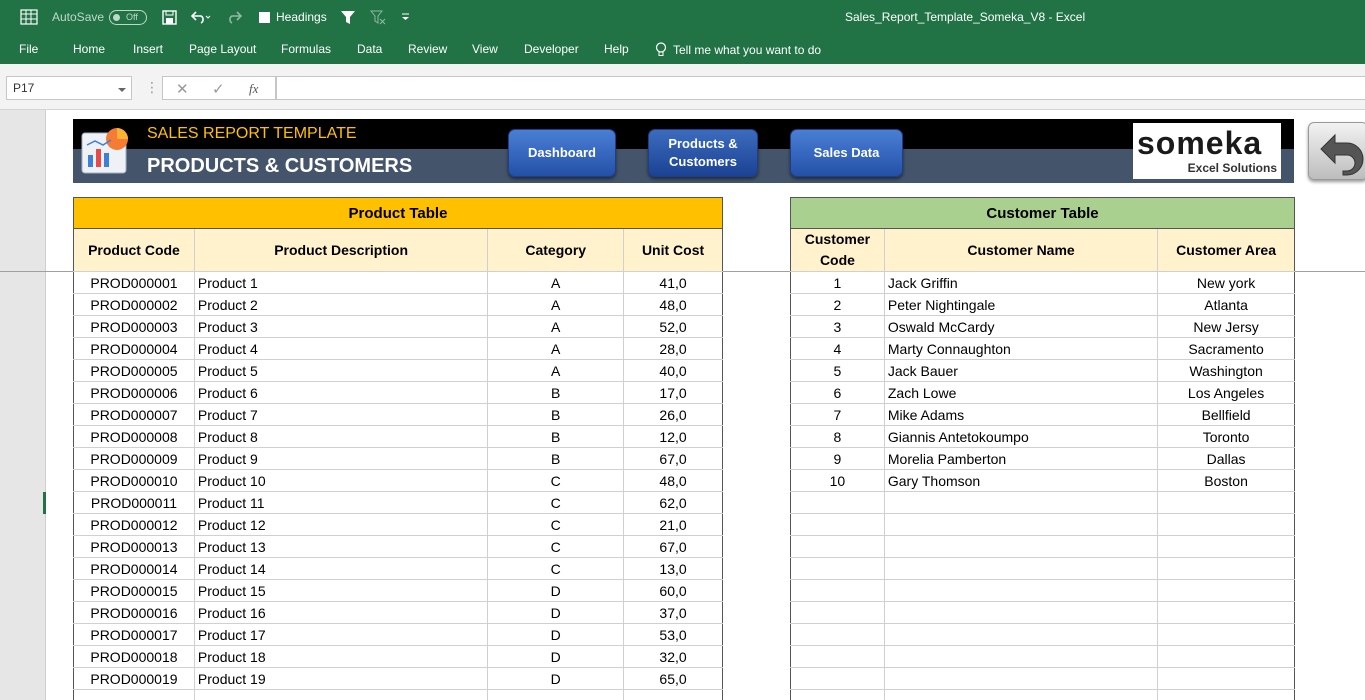 The width and height of the screenshot is (1365, 700). I want to click on customer-area-cell: New Jersy, so click(1226, 326).